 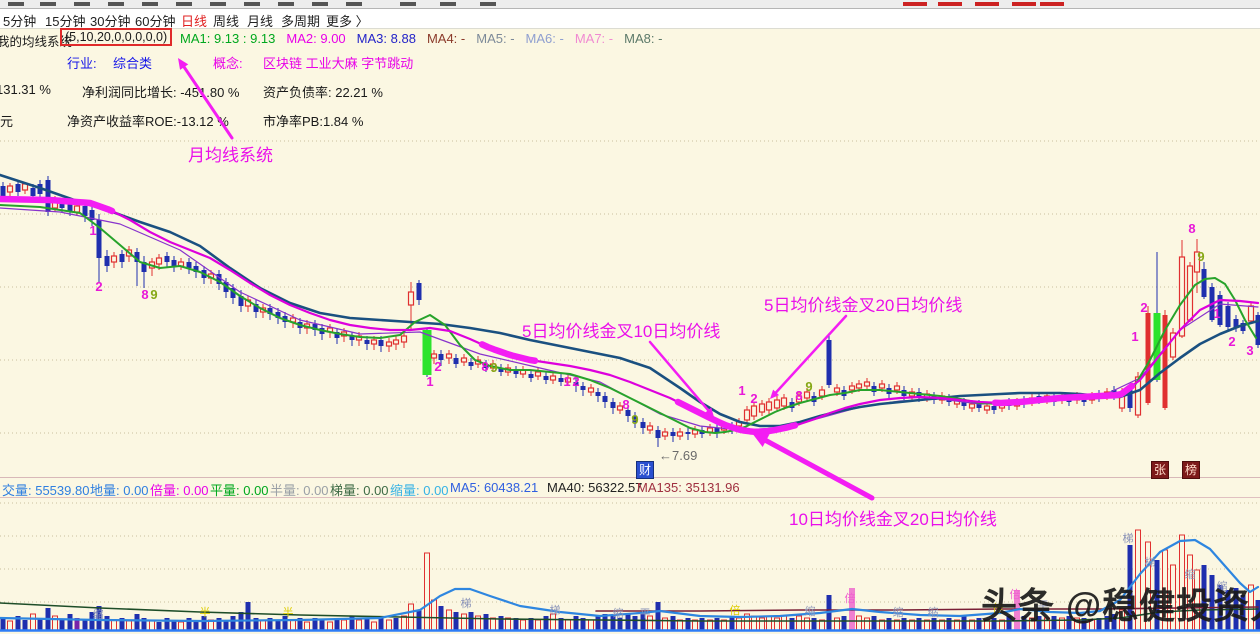 I want to click on annotation-cross-5-20: 5日均价线金叉20日均价线, so click(x=863, y=305).